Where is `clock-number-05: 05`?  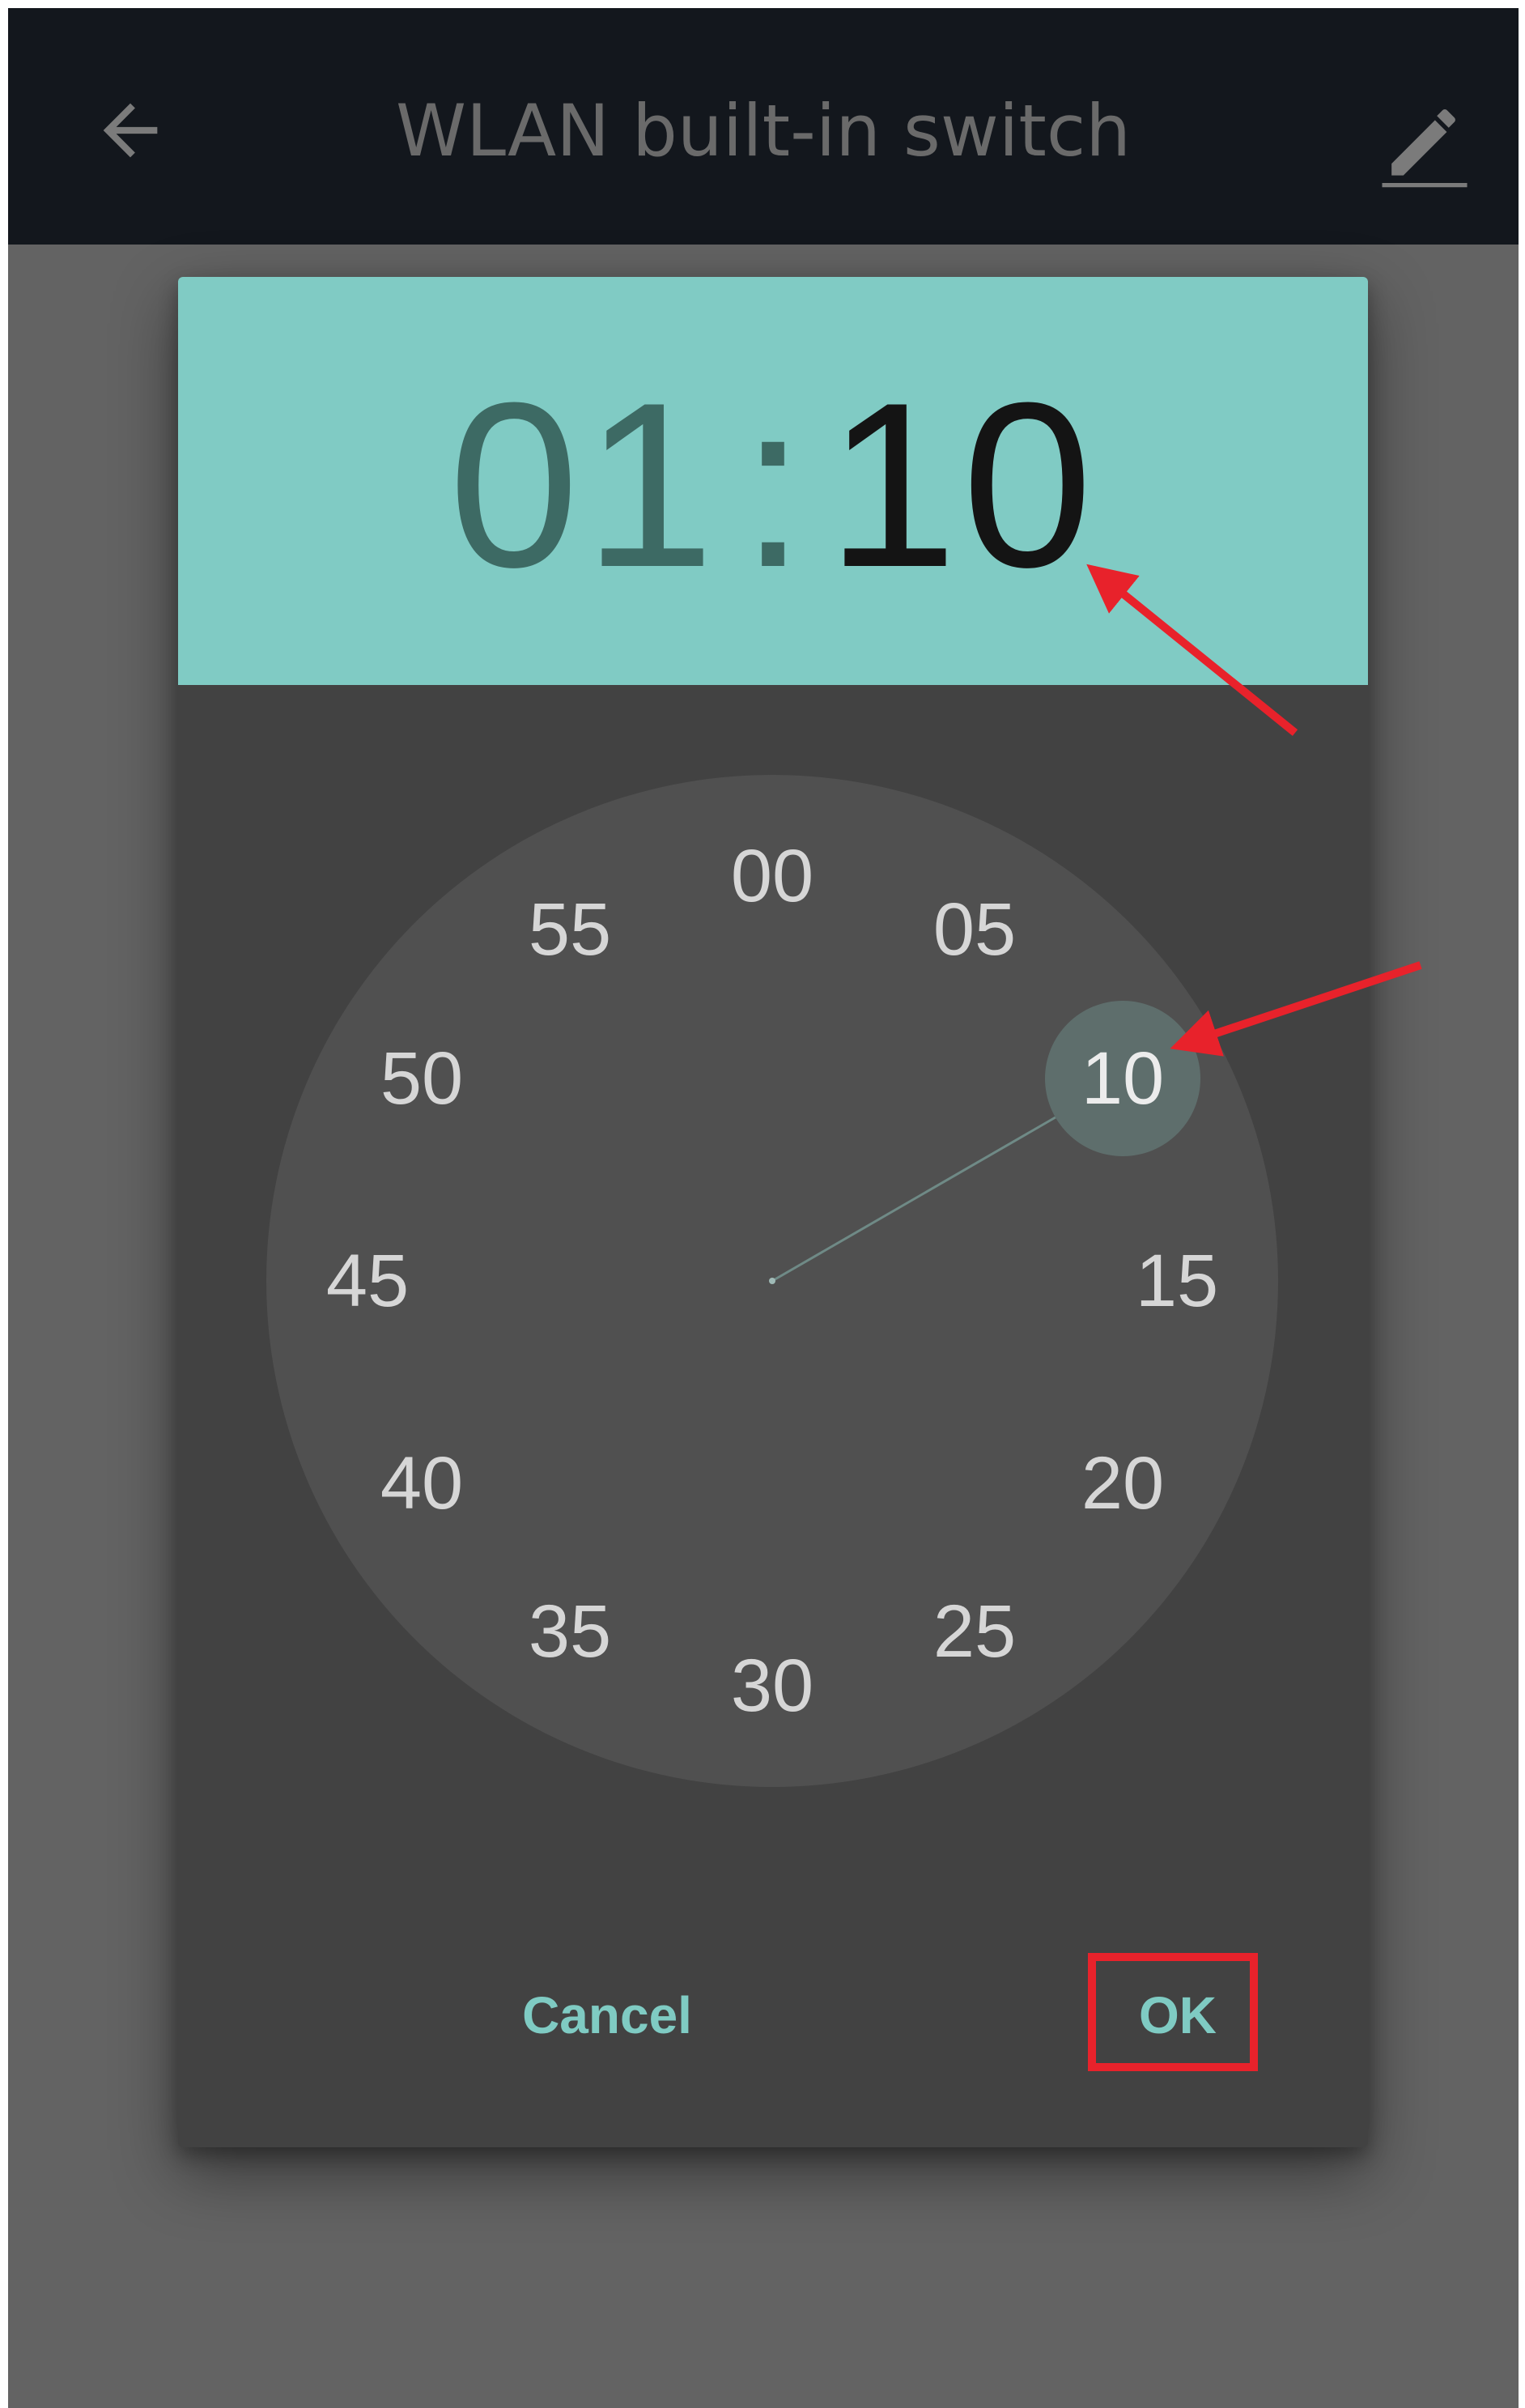 clock-number-05: 05 is located at coordinates (975, 931).